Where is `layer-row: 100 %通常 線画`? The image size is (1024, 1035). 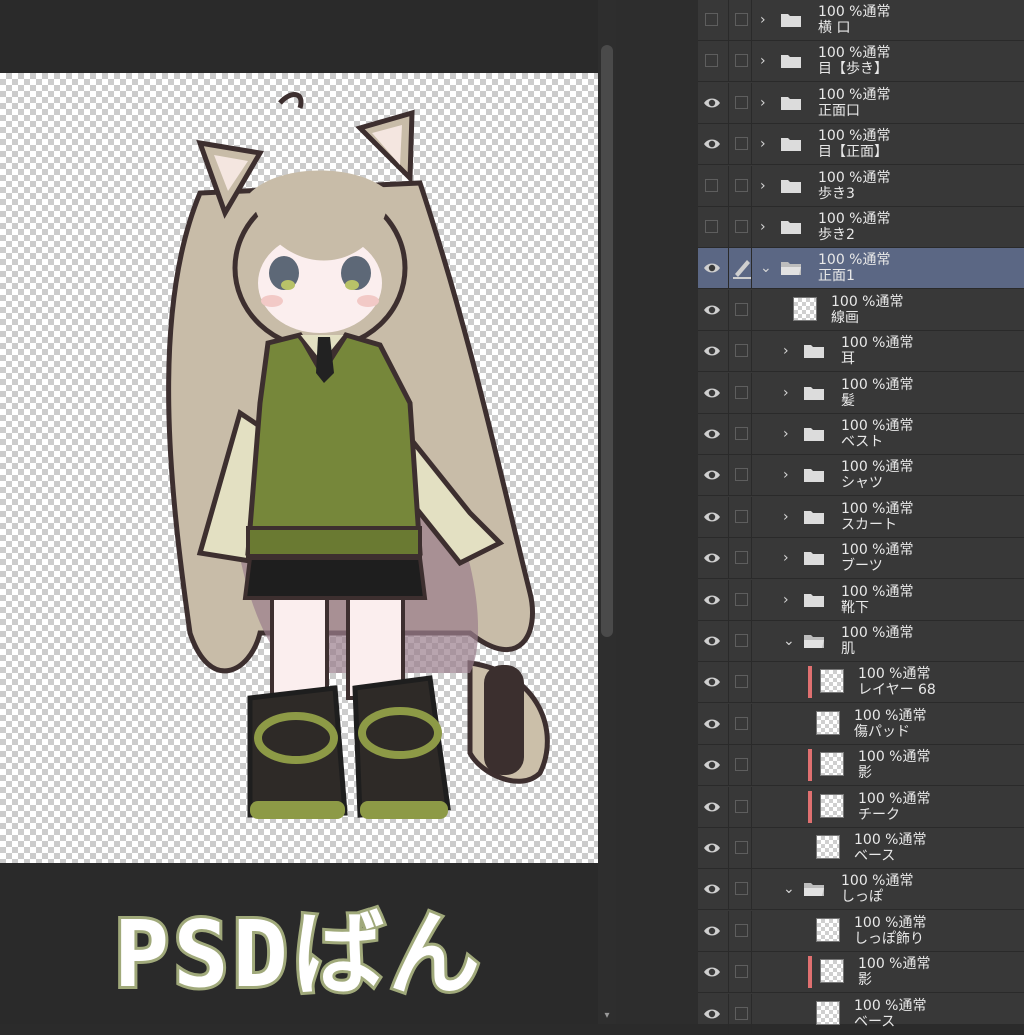 layer-row: 100 %通常 線画 is located at coordinates (861, 310).